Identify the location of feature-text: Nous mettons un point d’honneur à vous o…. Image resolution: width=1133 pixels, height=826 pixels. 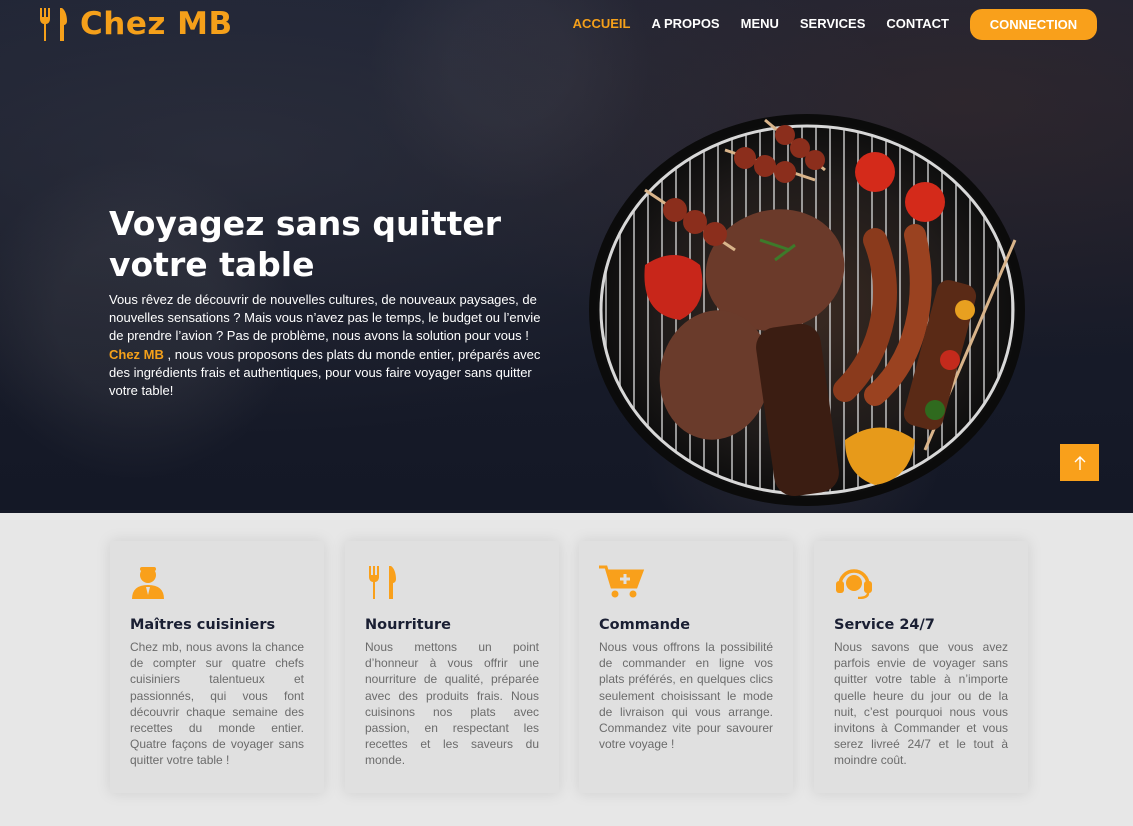
(452, 704).